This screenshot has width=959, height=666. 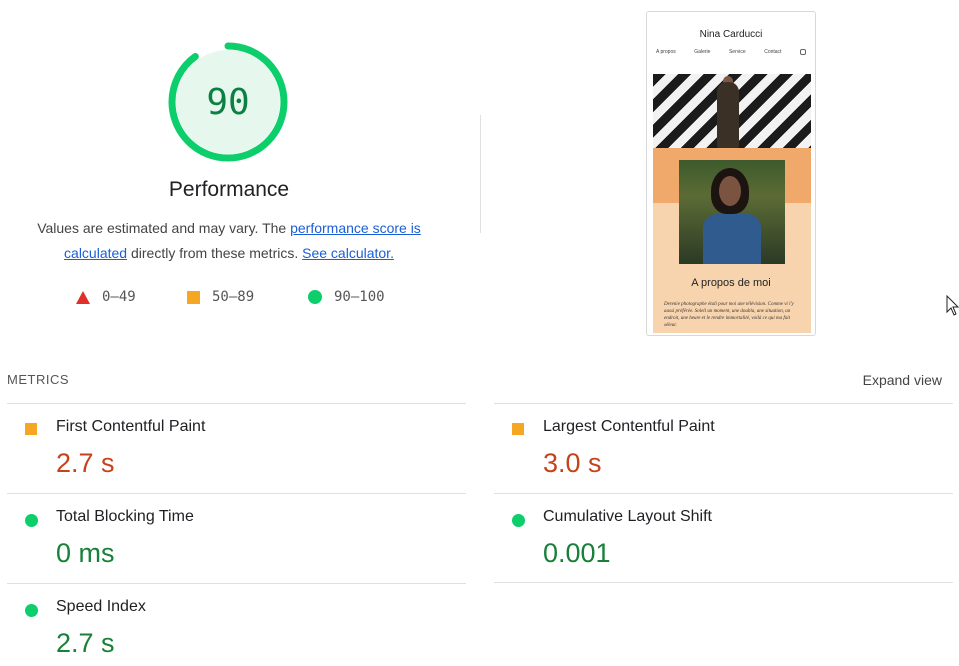 I want to click on see-calculator-link: See calculator., so click(x=348, y=253).